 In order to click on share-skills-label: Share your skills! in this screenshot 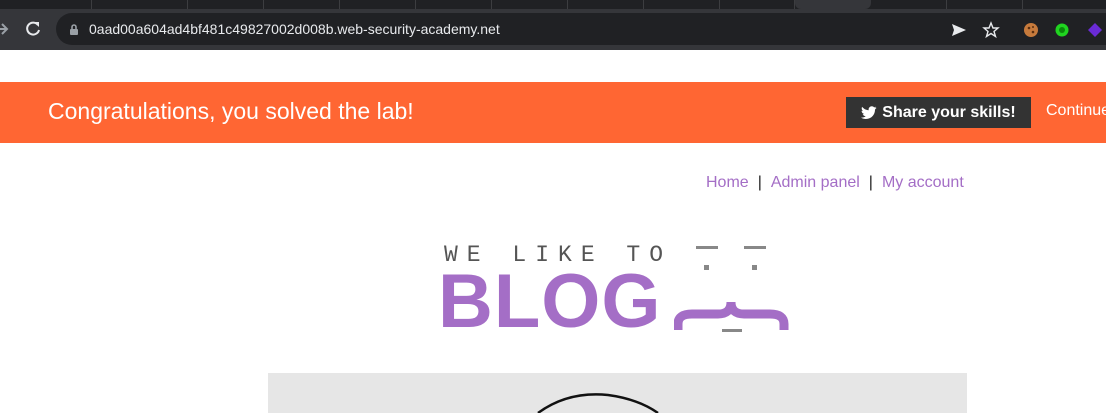, I will do `click(949, 112)`.